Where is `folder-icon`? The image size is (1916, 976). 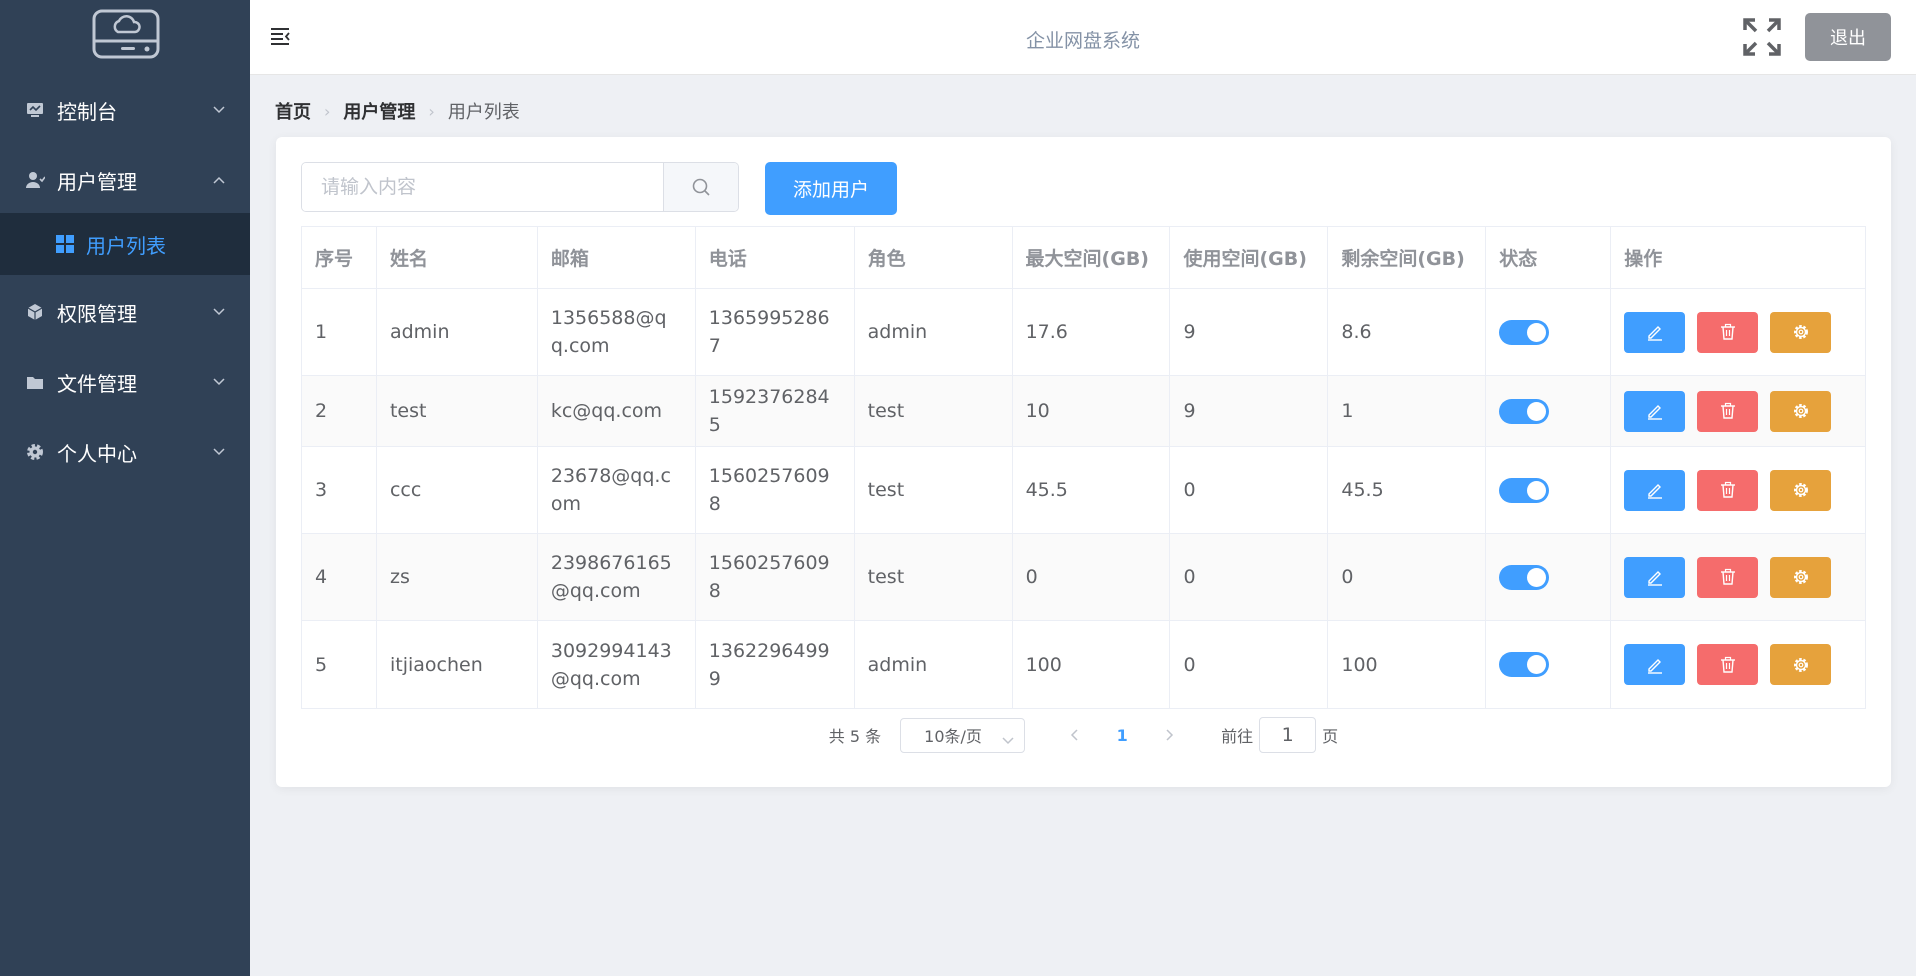
folder-icon is located at coordinates (35, 382).